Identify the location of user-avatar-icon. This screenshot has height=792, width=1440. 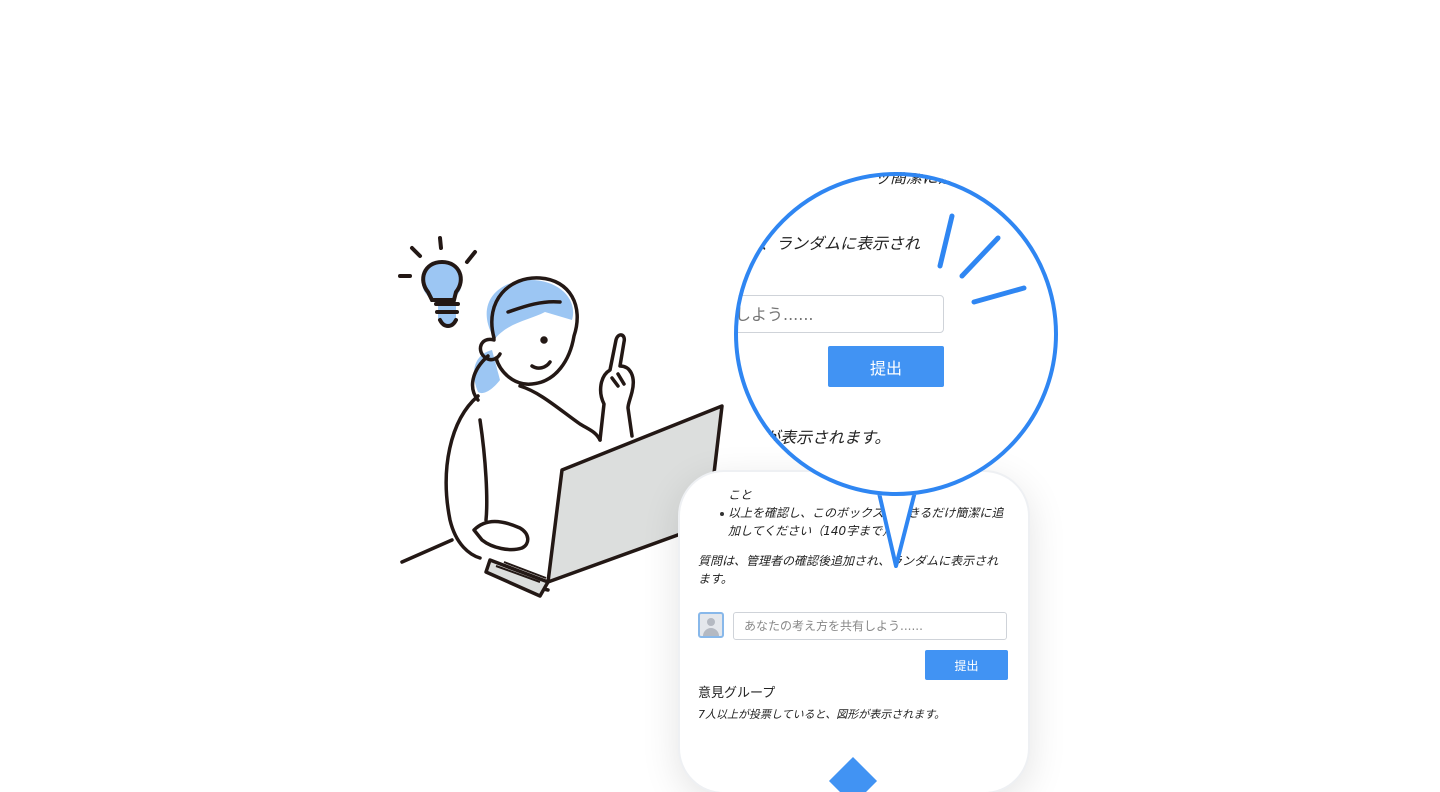
(711, 625).